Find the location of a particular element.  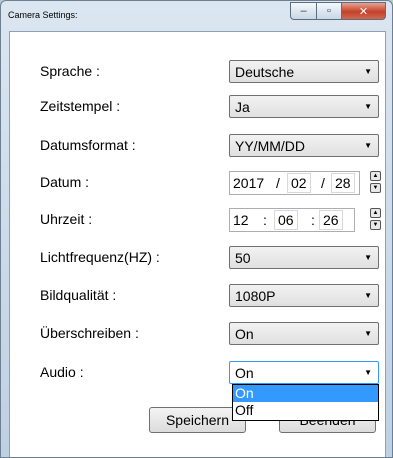

date-month: 02 is located at coordinates (299, 183).